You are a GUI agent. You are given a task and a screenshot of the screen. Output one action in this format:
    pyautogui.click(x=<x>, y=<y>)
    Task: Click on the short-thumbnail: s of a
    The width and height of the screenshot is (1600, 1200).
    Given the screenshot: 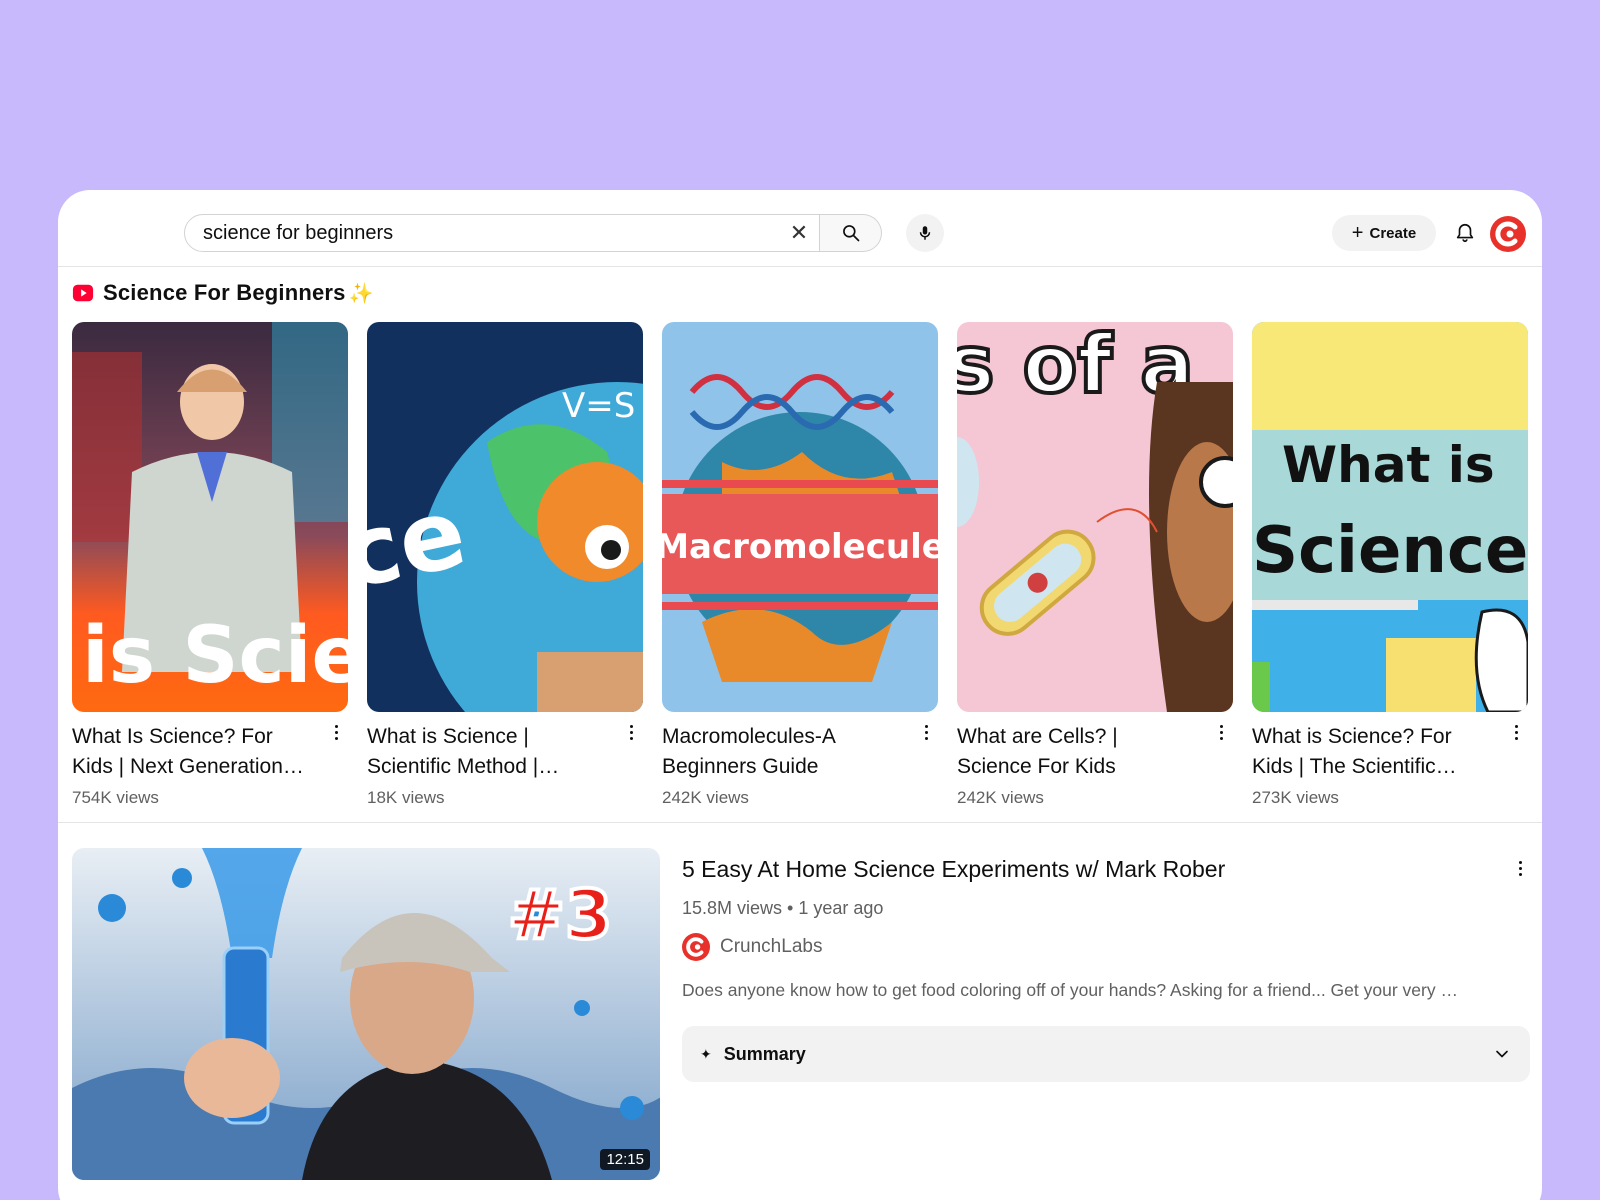 What is the action you would take?
    pyautogui.click(x=1095, y=517)
    